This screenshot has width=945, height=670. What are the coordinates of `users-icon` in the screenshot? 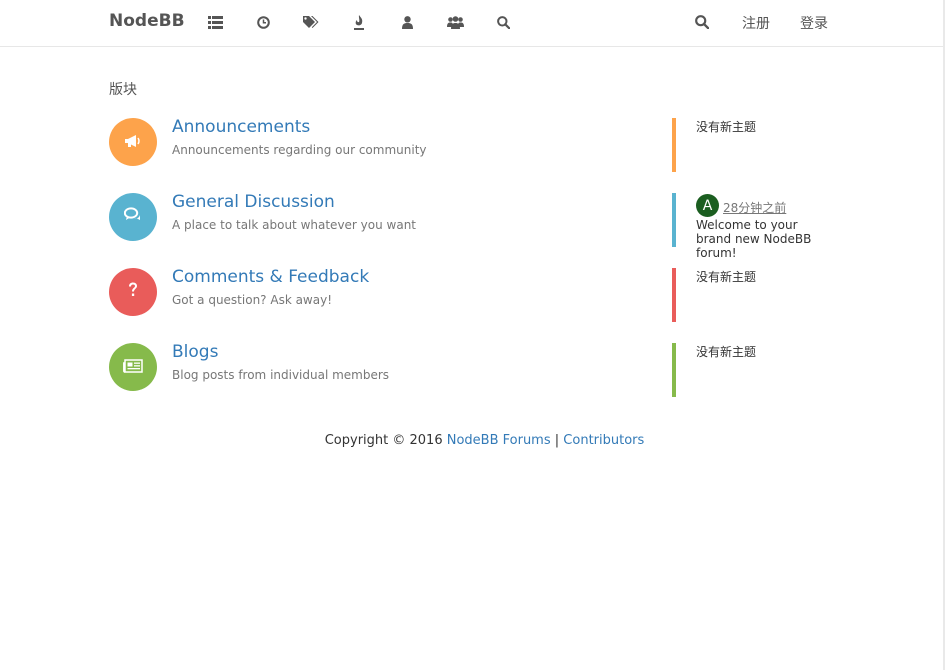 It's located at (455, 22).